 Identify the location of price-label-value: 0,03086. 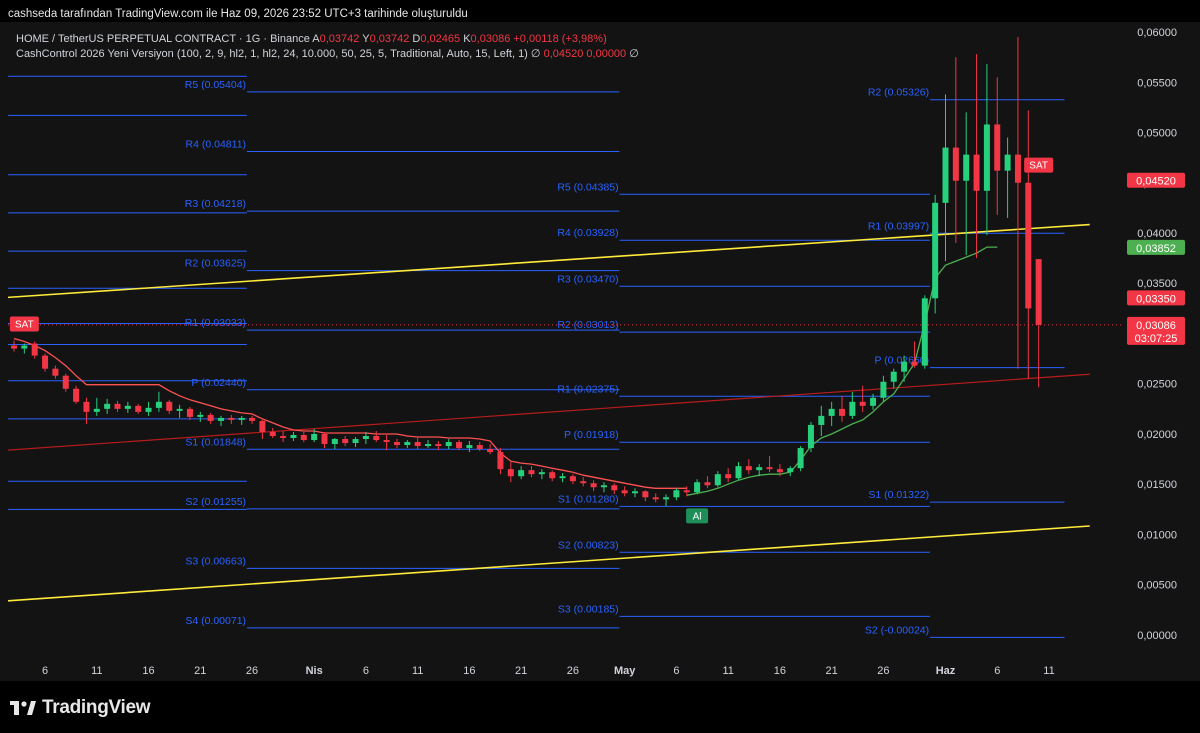
(1156, 326).